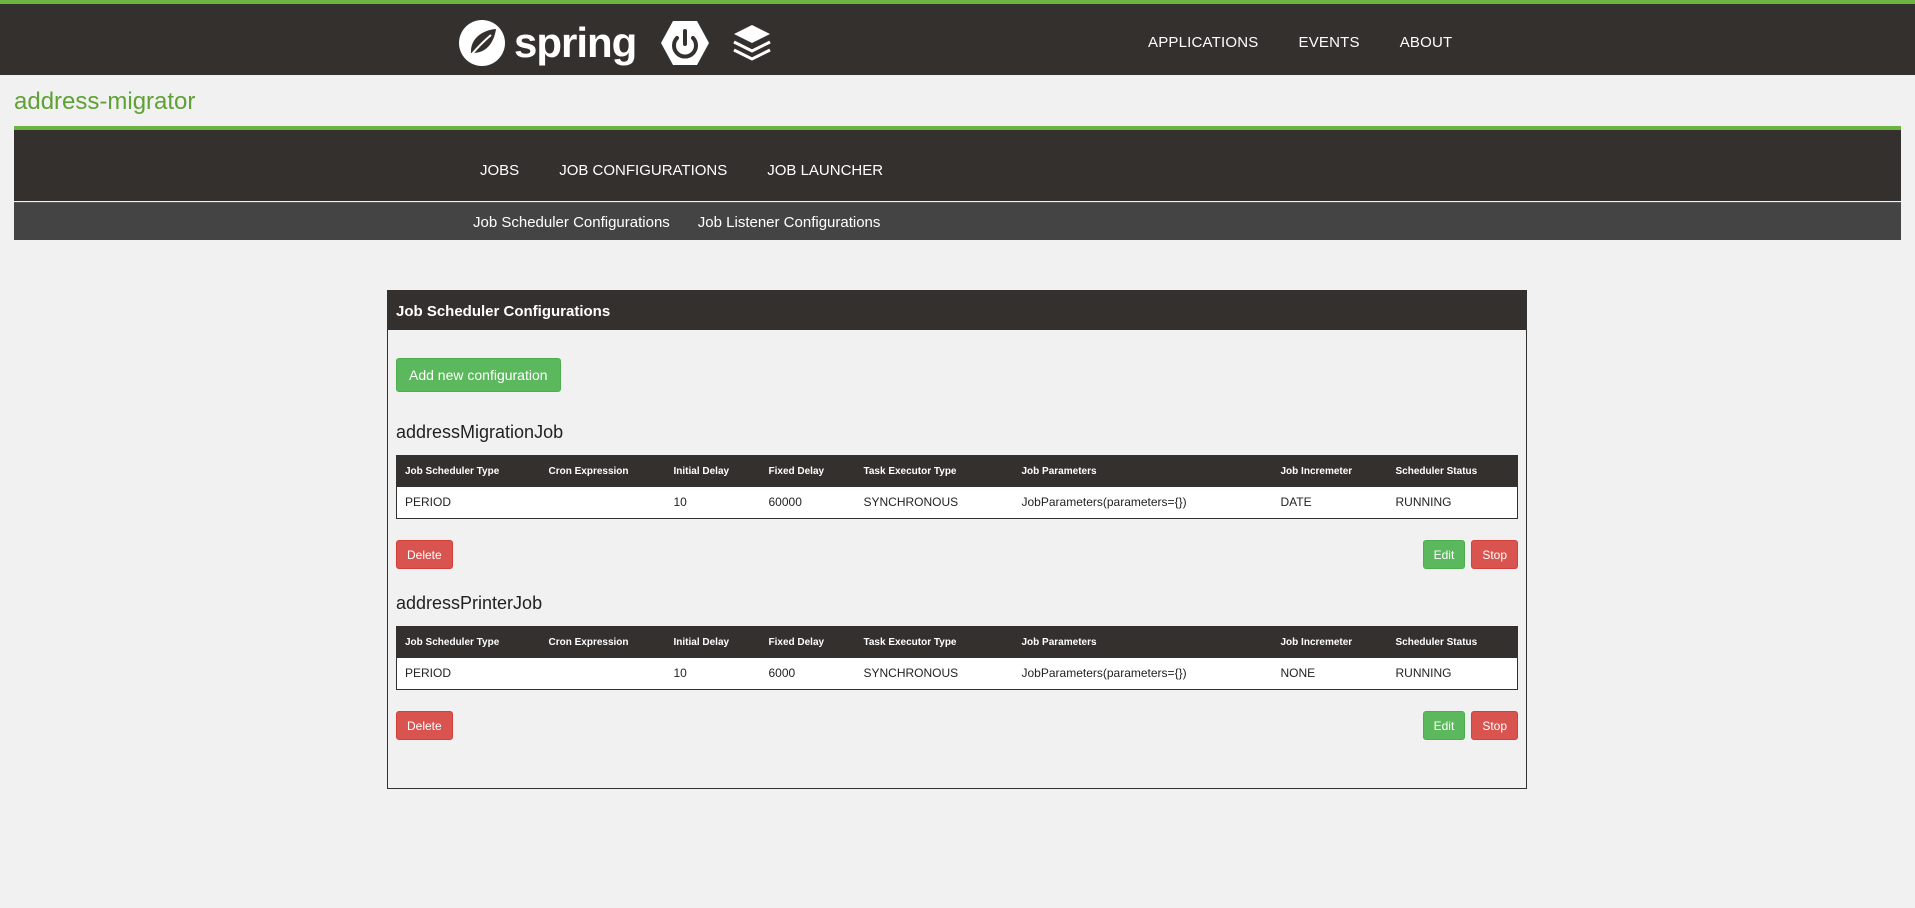 The height and width of the screenshot is (908, 1915). Describe the element at coordinates (571, 222) in the screenshot. I see `tab-job-scheduler-configurations: Job Scheduler Configurations` at that location.